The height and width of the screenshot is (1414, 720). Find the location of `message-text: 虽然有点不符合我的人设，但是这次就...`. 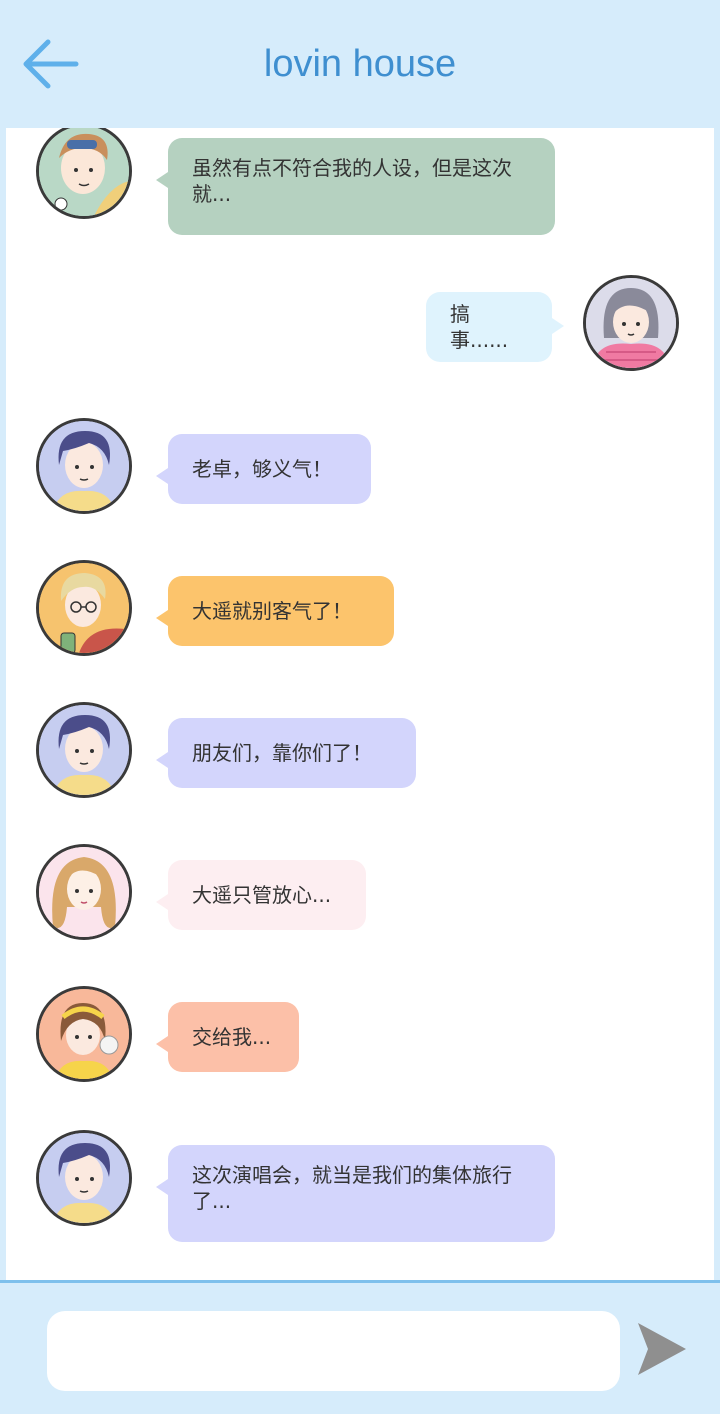

message-text: 虽然有点不符合我的人设，但是这次就... is located at coordinates (352, 181).